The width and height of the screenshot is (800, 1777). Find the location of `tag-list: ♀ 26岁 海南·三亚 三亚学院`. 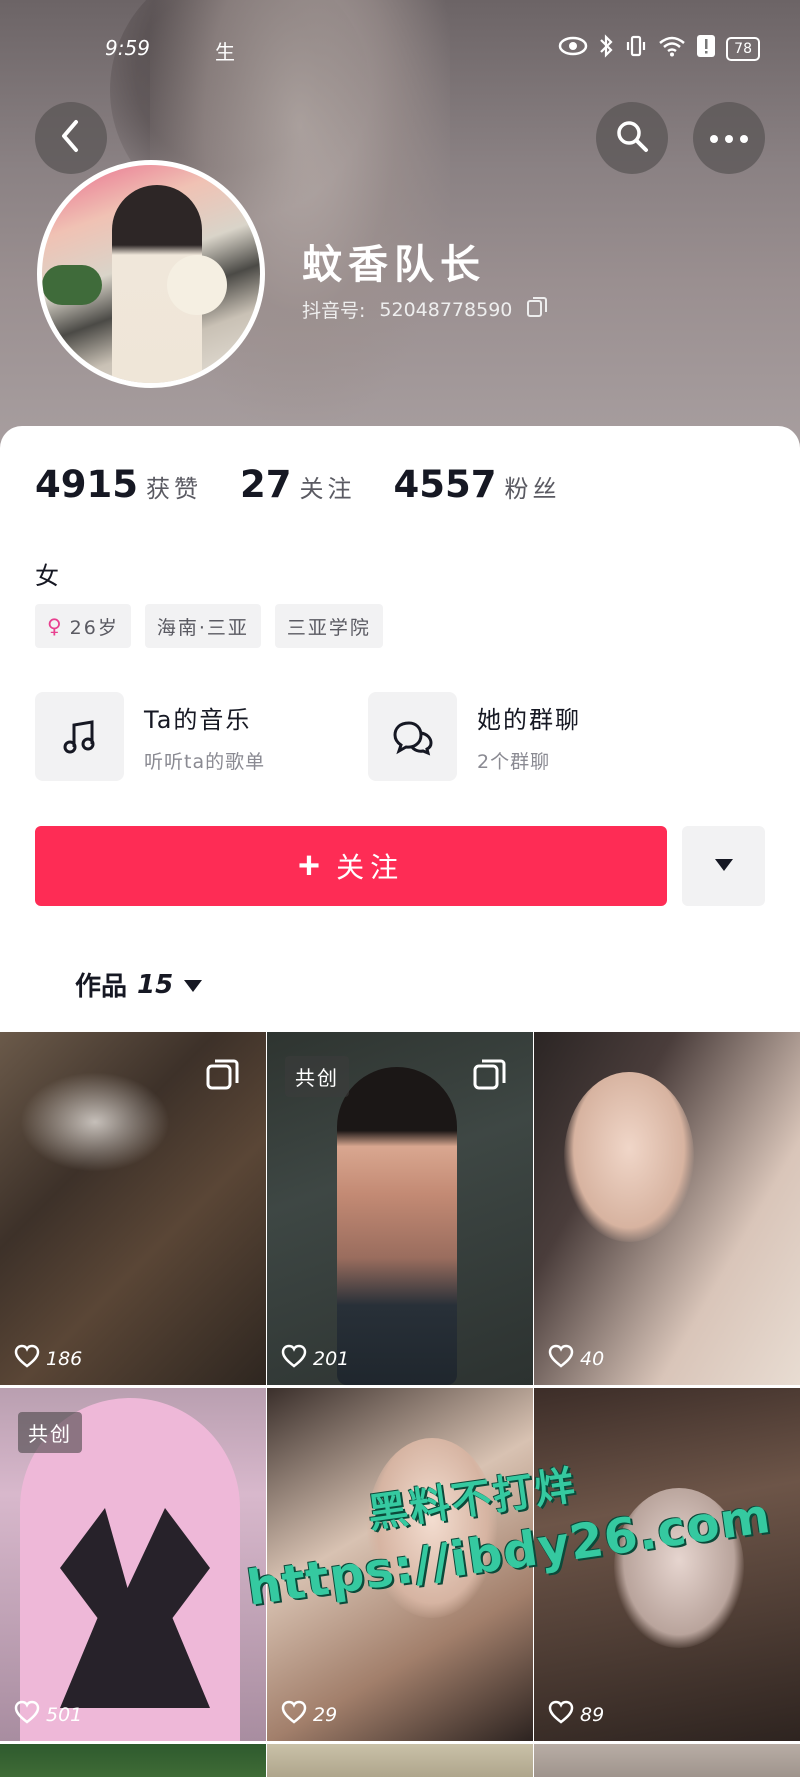

tag-list: ♀ 26岁 海南·三亚 三亚学院 is located at coordinates (209, 626).